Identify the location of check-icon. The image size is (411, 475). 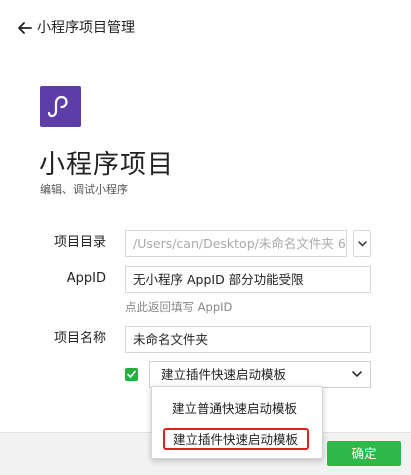
(131, 374).